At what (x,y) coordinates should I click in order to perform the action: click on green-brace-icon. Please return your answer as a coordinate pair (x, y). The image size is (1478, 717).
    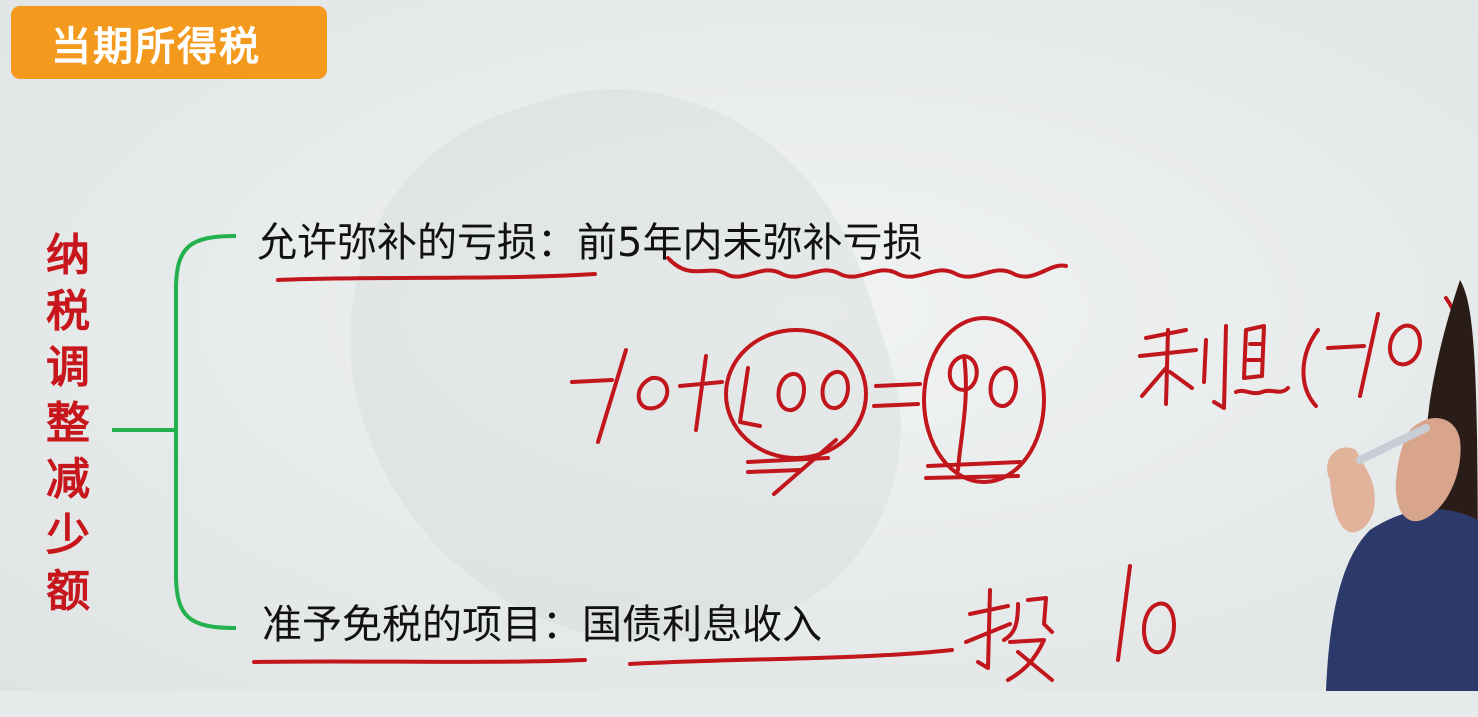
    Looking at the image, I should click on (174, 432).